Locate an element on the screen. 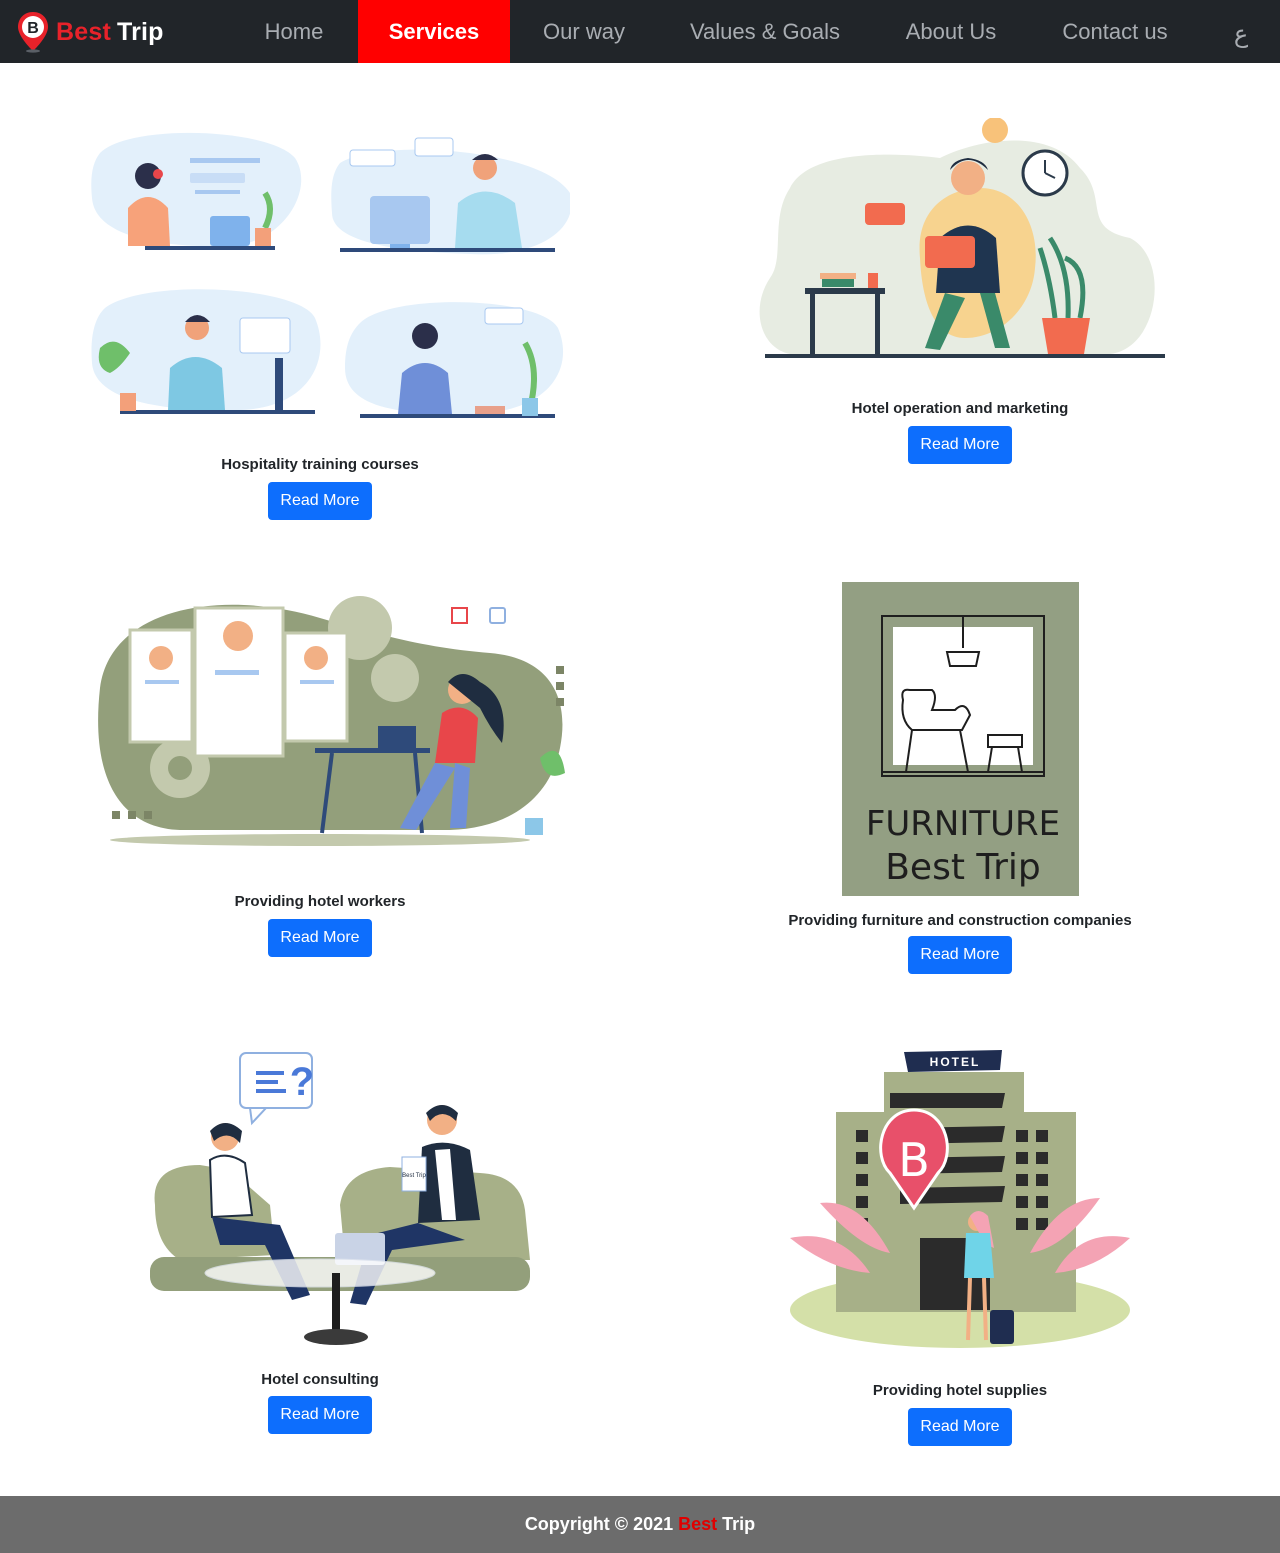 The height and width of the screenshot is (1553, 1280). service-card-operation: Hotel operation and marketing Read More is located at coordinates (960, 293).